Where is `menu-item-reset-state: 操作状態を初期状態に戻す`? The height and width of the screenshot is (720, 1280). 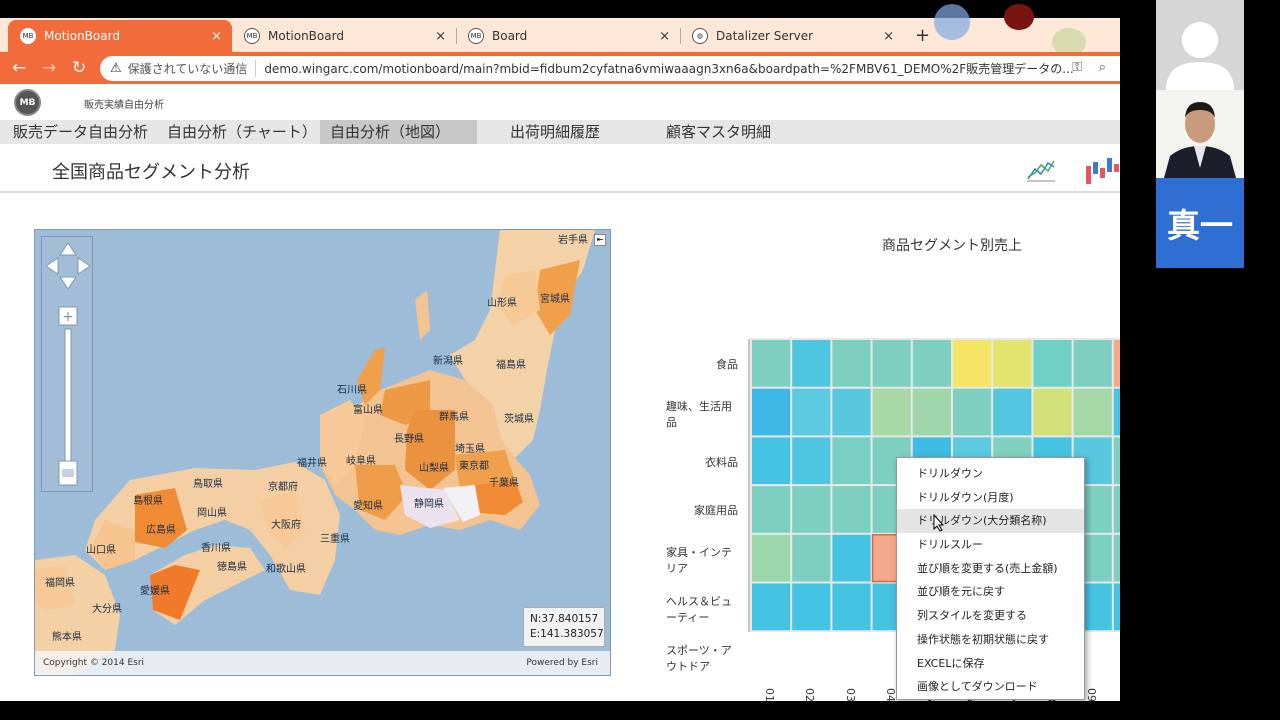
menu-item-reset-state: 操作状態を初期状態に戻す is located at coordinates (990, 640).